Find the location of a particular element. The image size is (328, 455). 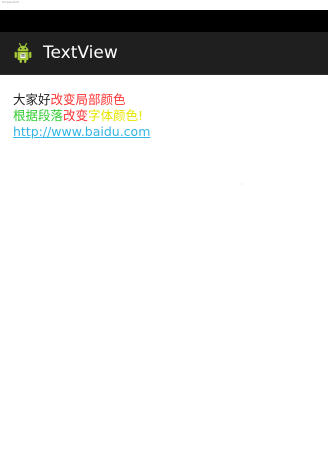

screenshot-label: Screenshot is located at coordinates (10, 2).